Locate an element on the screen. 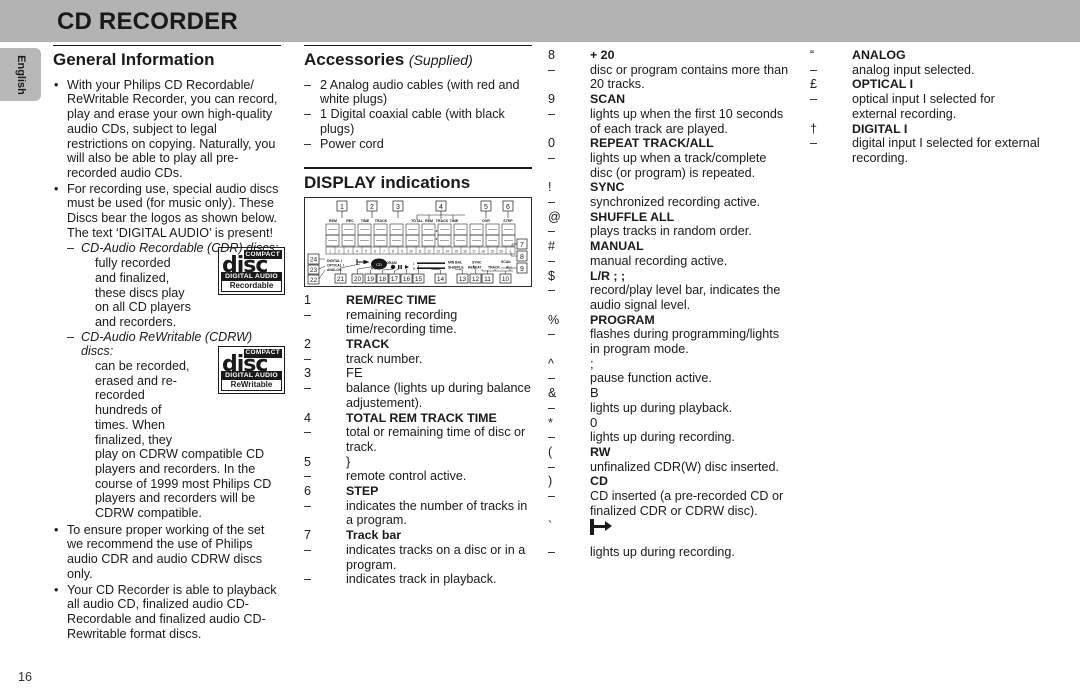 This screenshot has width=1080, height=698. indication-term: 3 FE is located at coordinates (418, 373).